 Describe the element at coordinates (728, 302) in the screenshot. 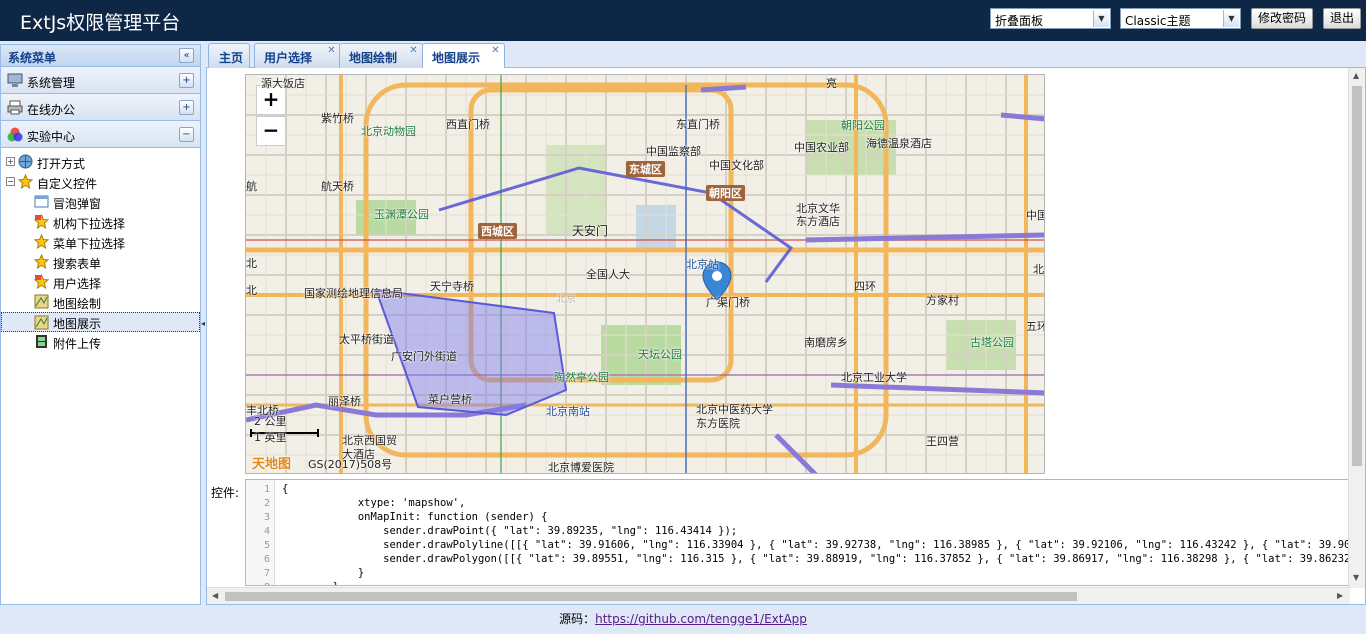

I see `map-label: 广渠门桥` at that location.